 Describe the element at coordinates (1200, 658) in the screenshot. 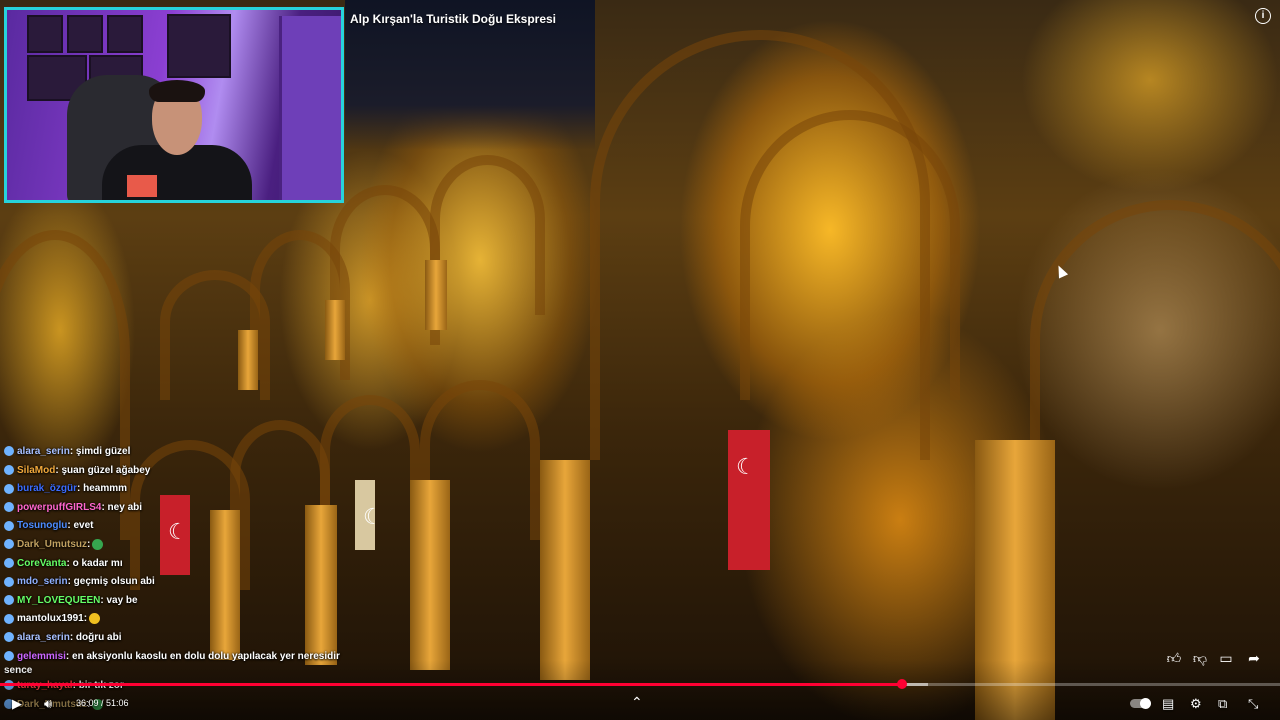

I see `thumbs-down-icon: 👎︎` at that location.